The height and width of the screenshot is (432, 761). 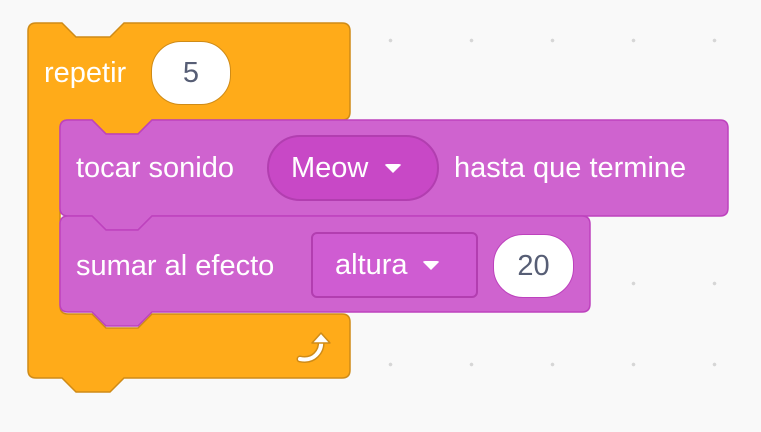 I want to click on sound-dropdown-value: Meow, so click(x=330, y=167).